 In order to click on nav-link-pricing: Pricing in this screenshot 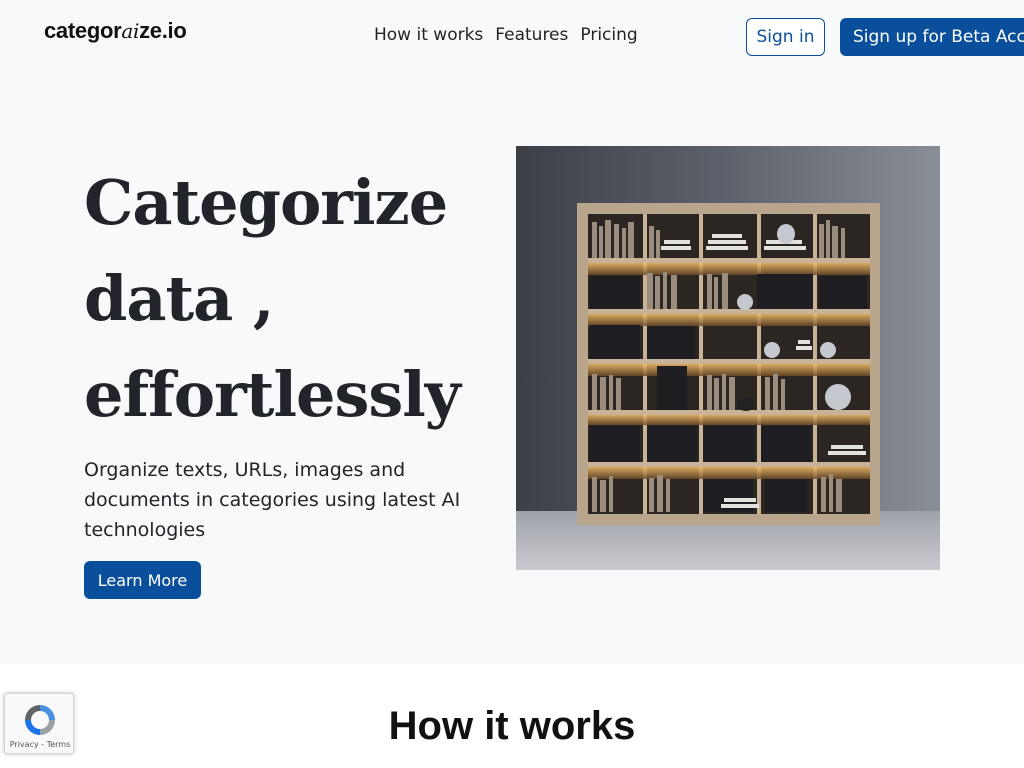, I will do `click(608, 35)`.